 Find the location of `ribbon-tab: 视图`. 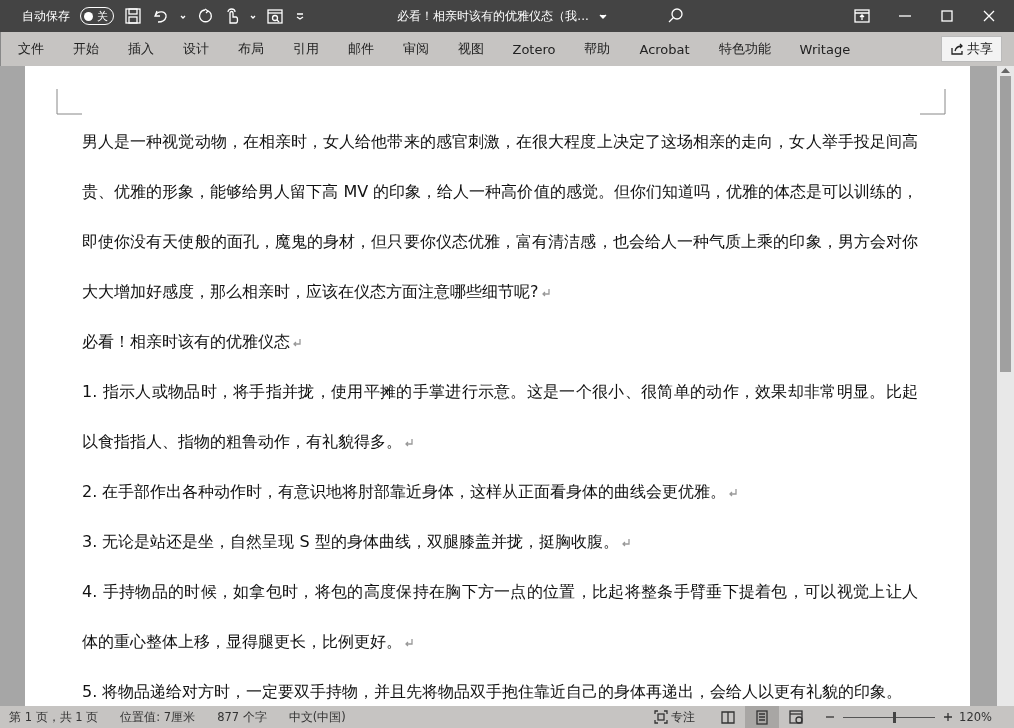

ribbon-tab: 视图 is located at coordinates (470, 49).